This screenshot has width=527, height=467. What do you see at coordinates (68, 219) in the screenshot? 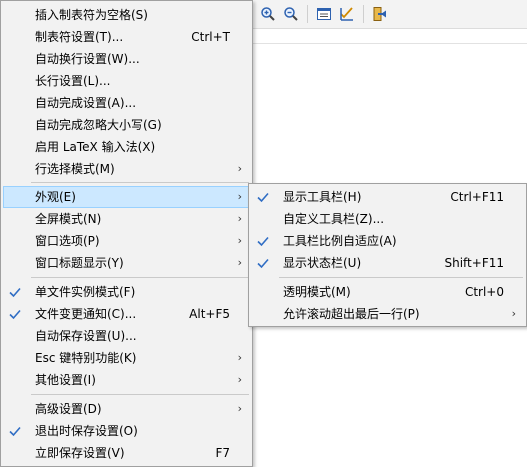
I see `menu-item-label: 全屏模式(N)` at bounding box center [68, 219].